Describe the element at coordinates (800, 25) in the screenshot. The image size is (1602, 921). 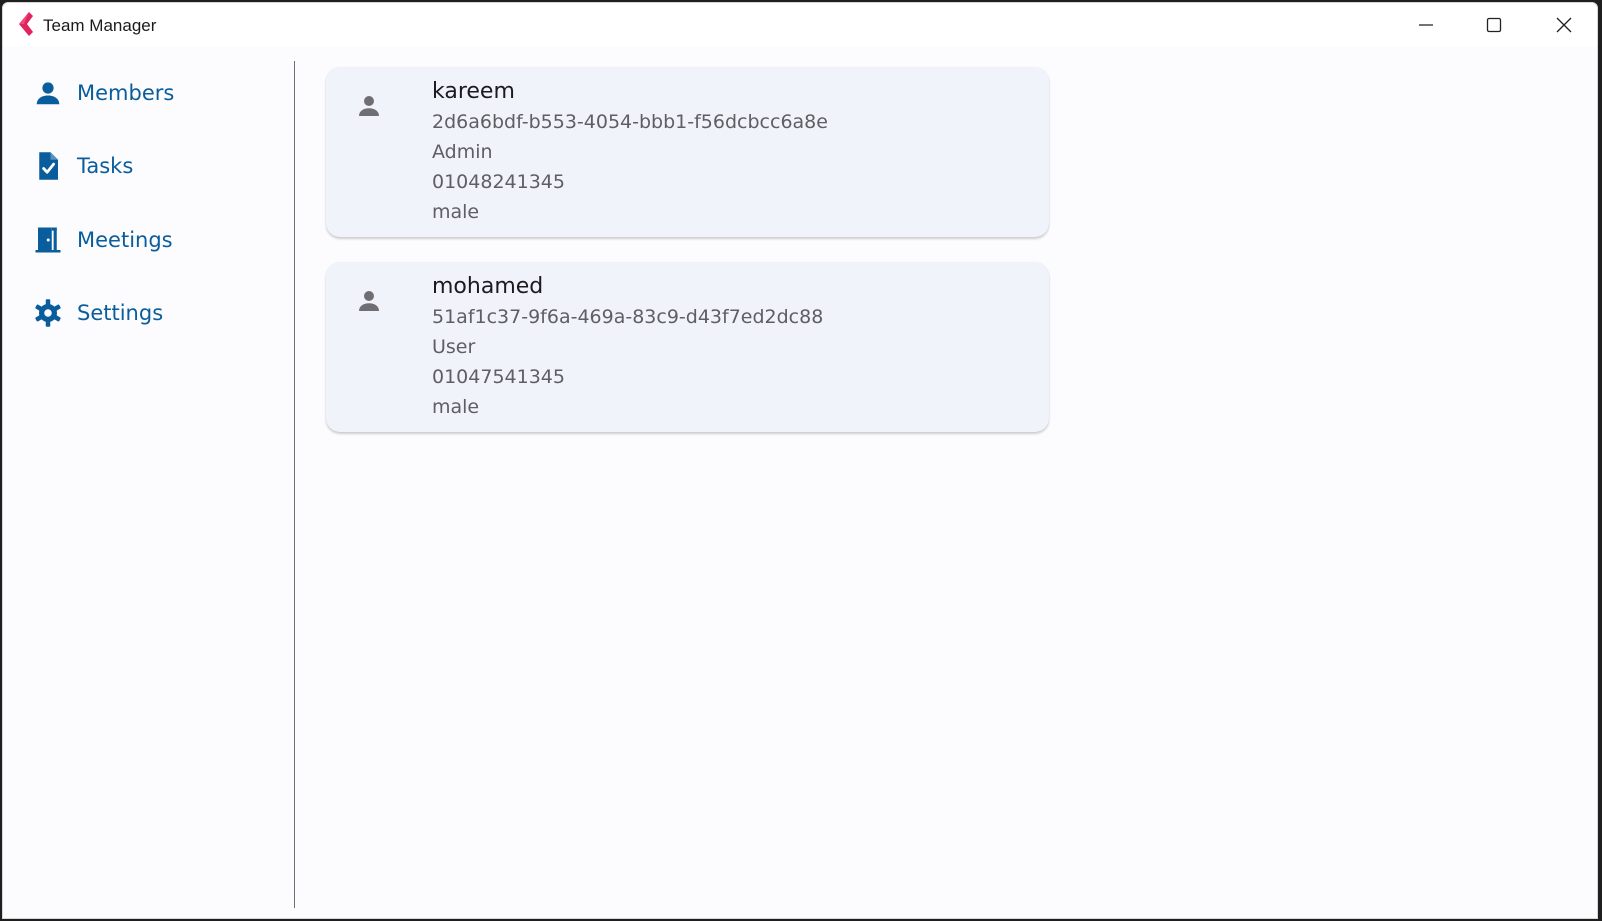
I see `title-bar: Team Manager` at that location.